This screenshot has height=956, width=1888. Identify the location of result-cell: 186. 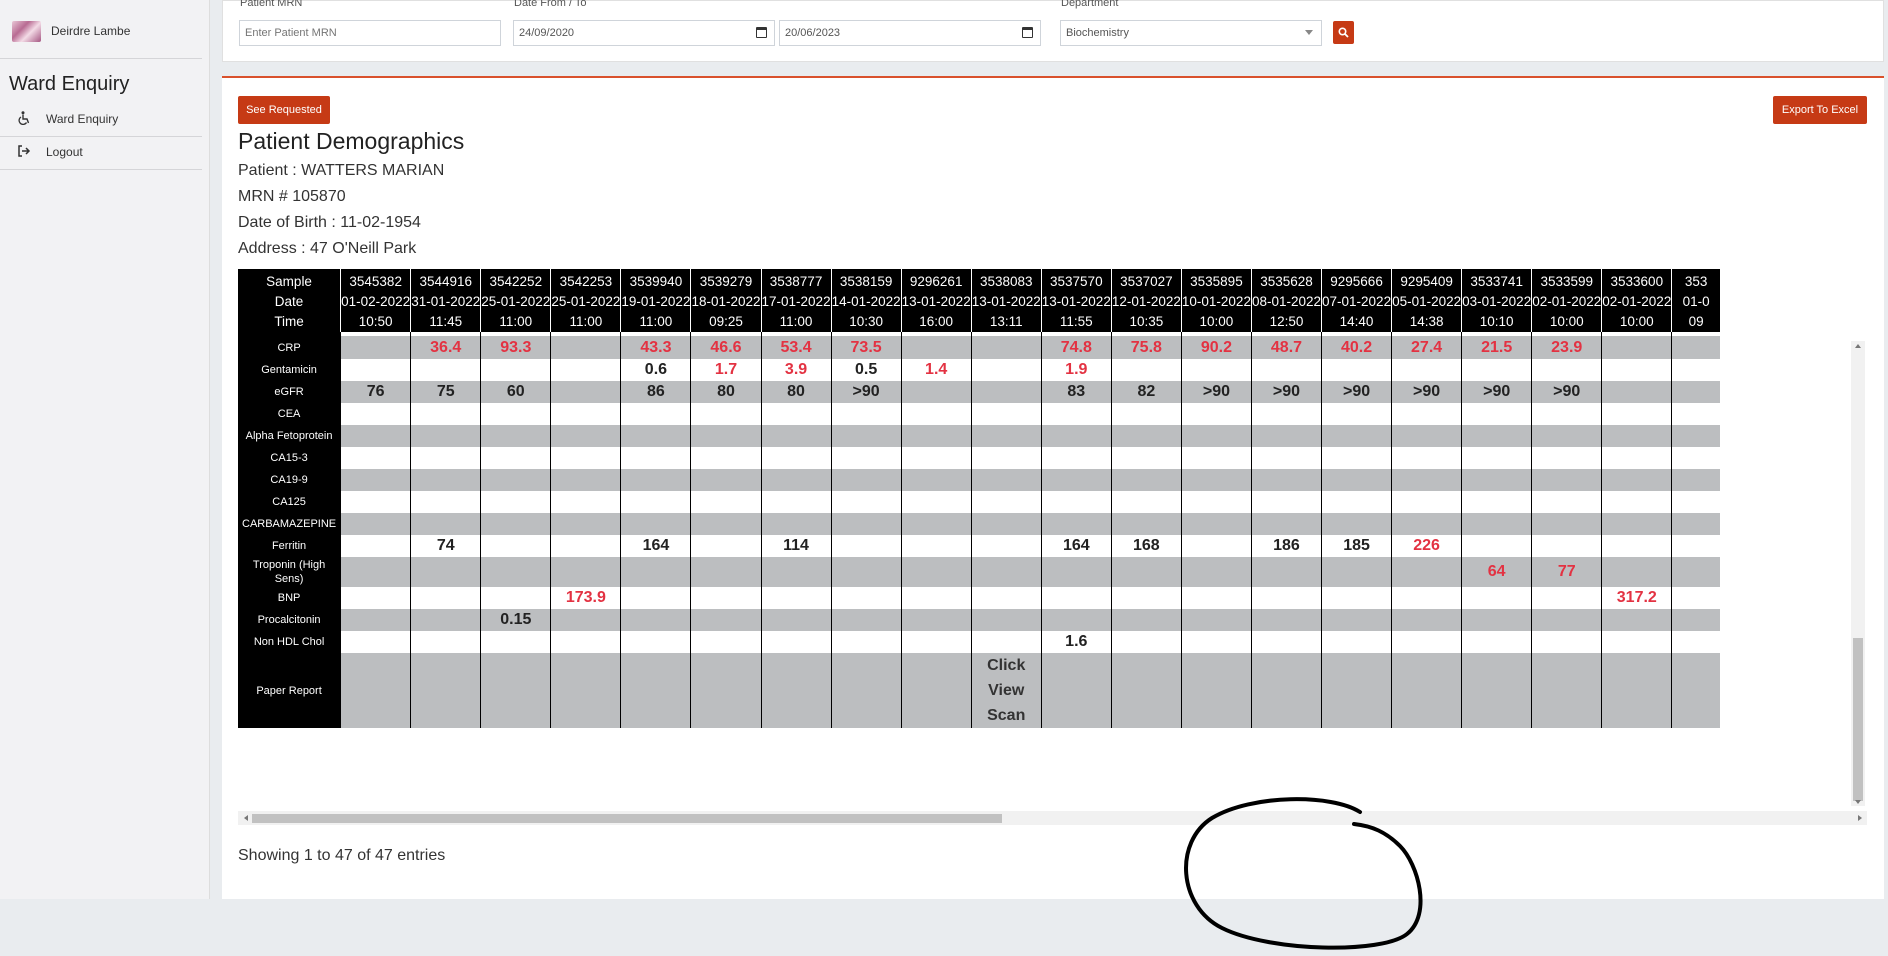
(1286, 546).